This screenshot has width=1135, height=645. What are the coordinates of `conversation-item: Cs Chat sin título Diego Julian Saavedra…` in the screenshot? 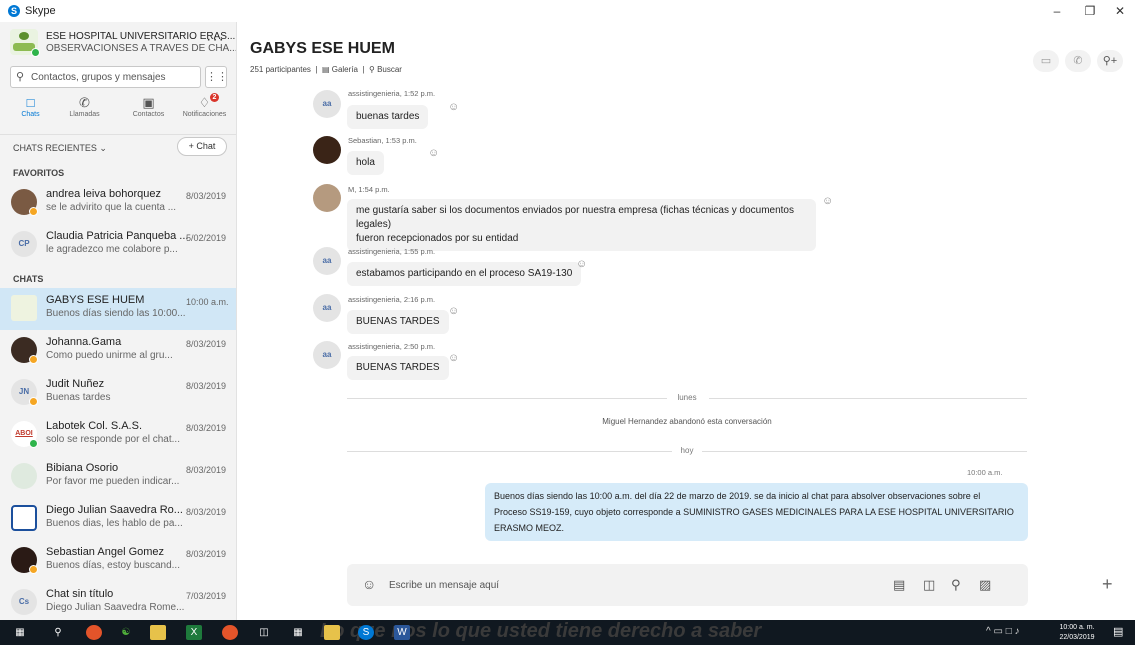 It's located at (118, 601).